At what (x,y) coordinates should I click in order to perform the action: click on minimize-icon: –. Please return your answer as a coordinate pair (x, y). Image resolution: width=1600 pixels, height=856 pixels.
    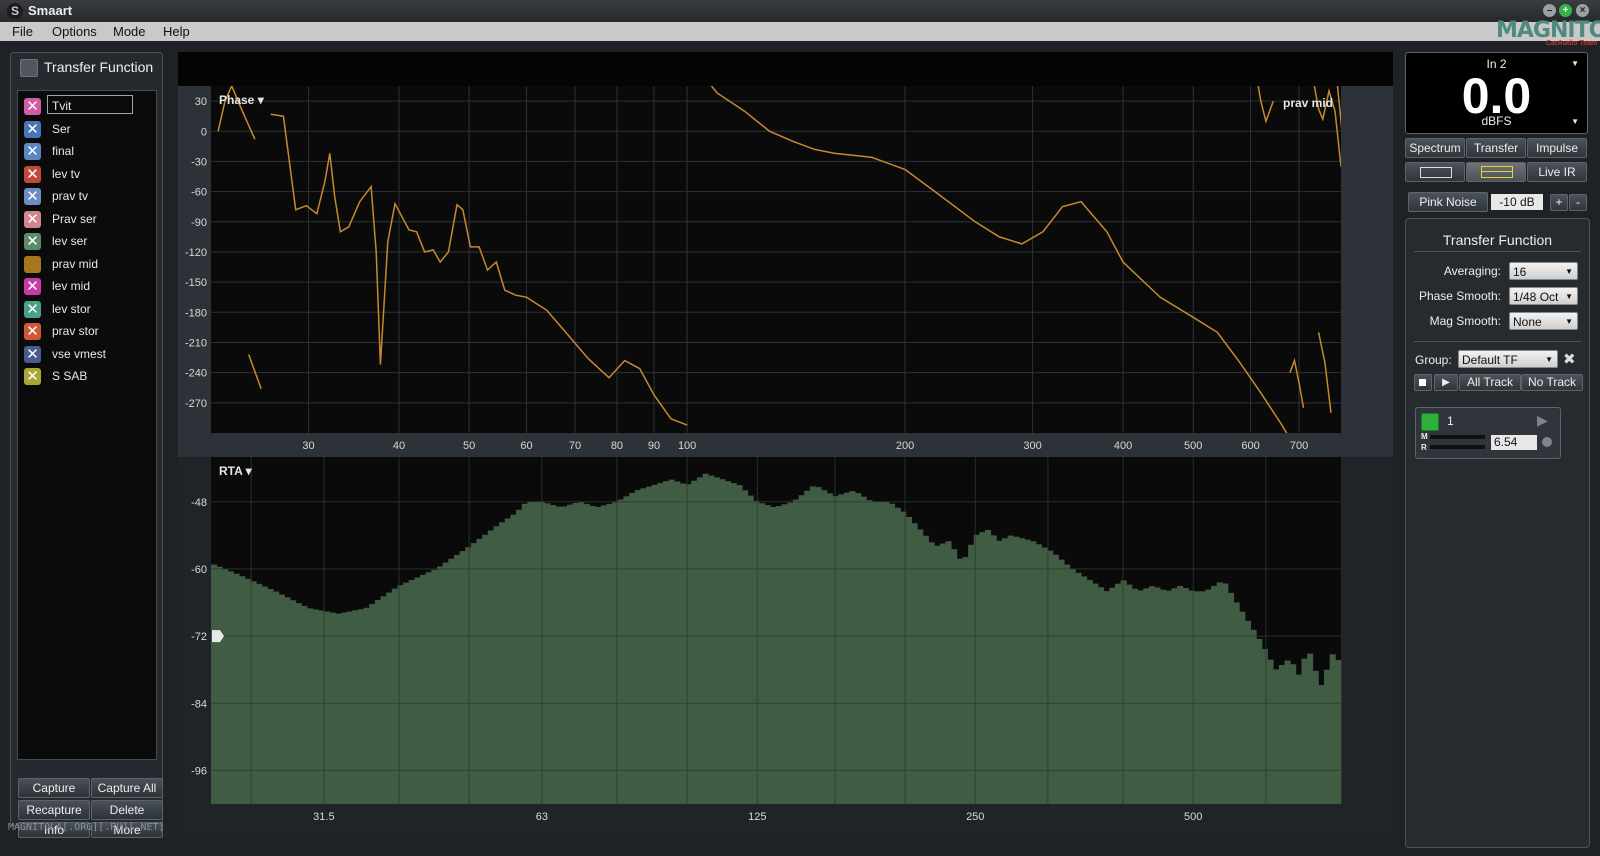
    Looking at the image, I should click on (1549, 10).